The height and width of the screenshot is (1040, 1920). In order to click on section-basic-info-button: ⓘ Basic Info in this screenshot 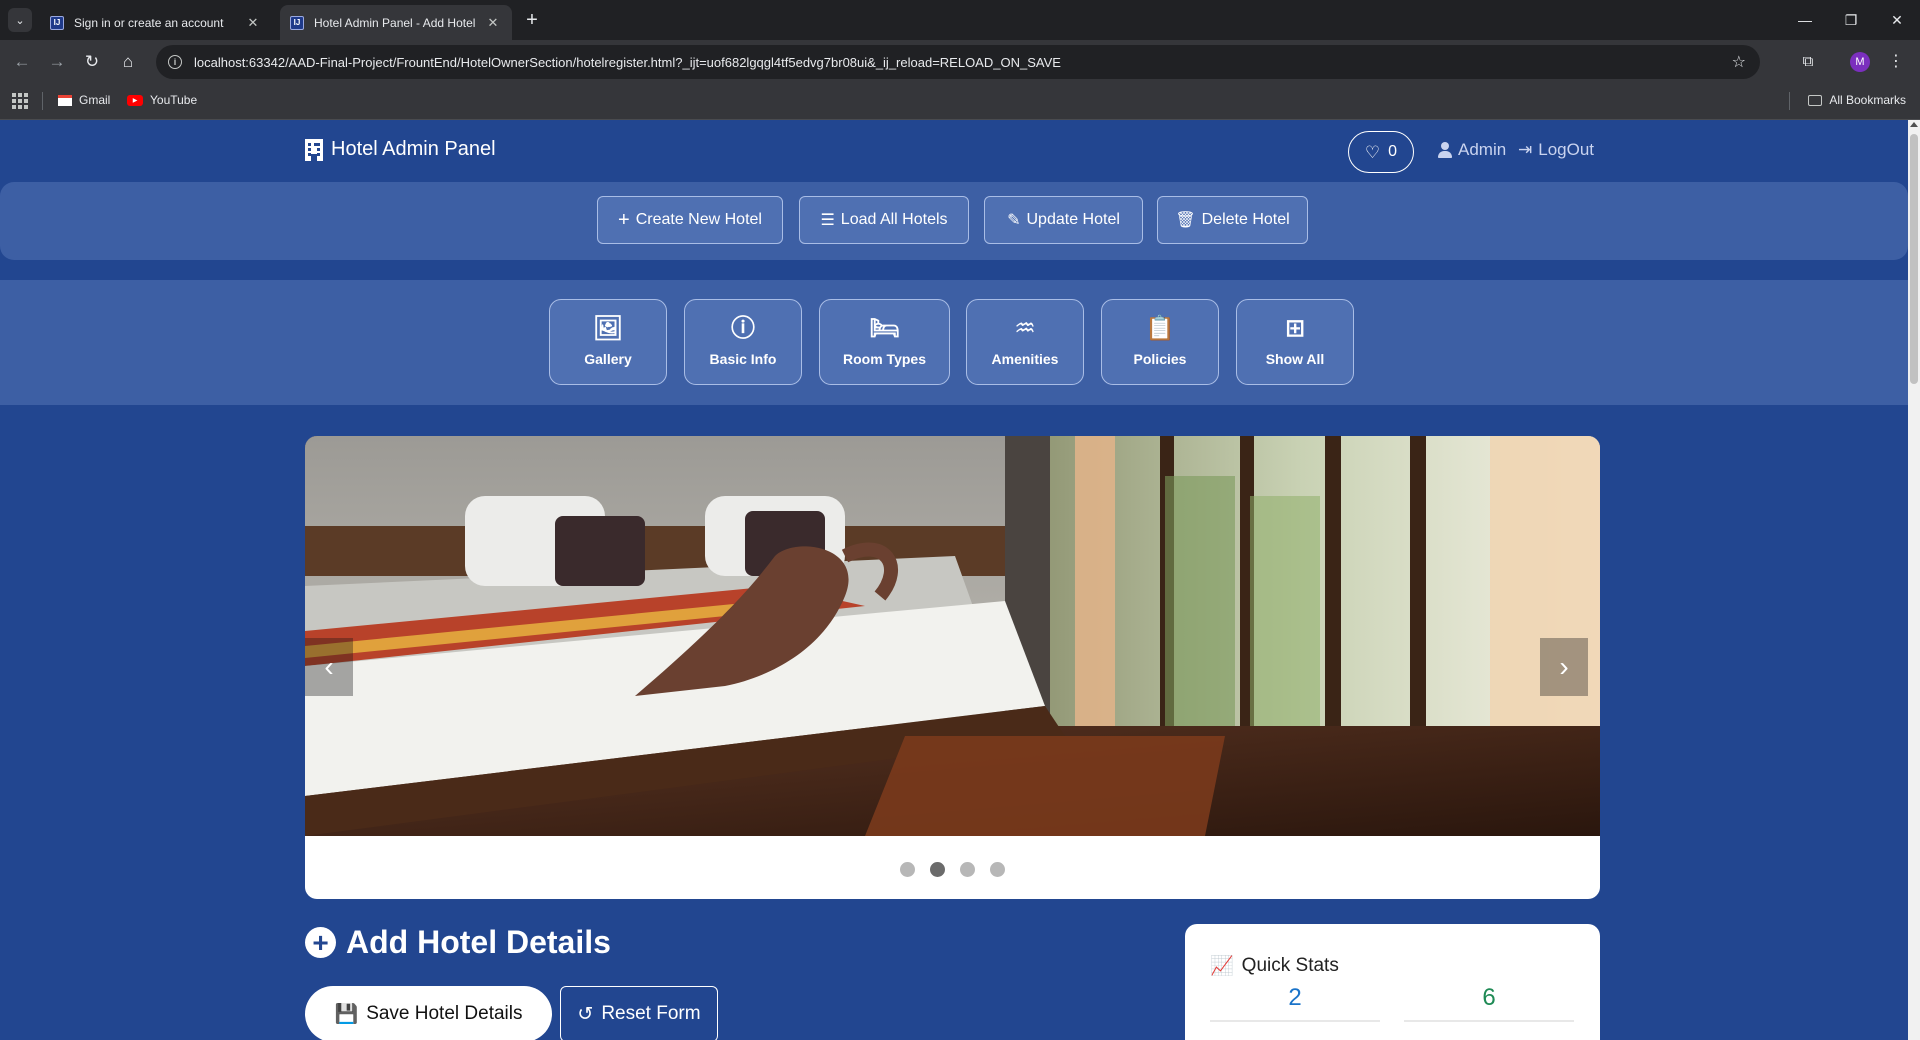, I will do `click(743, 342)`.